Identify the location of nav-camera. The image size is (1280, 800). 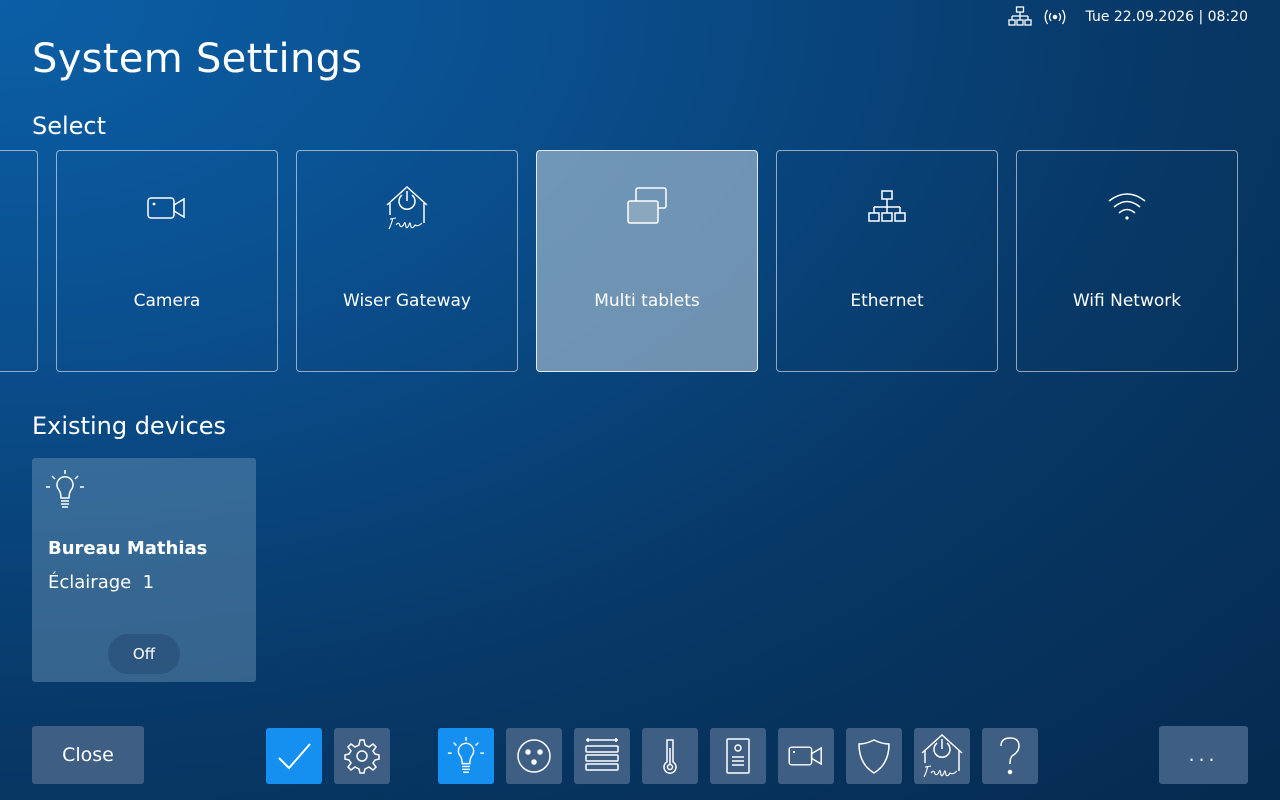
(806, 756).